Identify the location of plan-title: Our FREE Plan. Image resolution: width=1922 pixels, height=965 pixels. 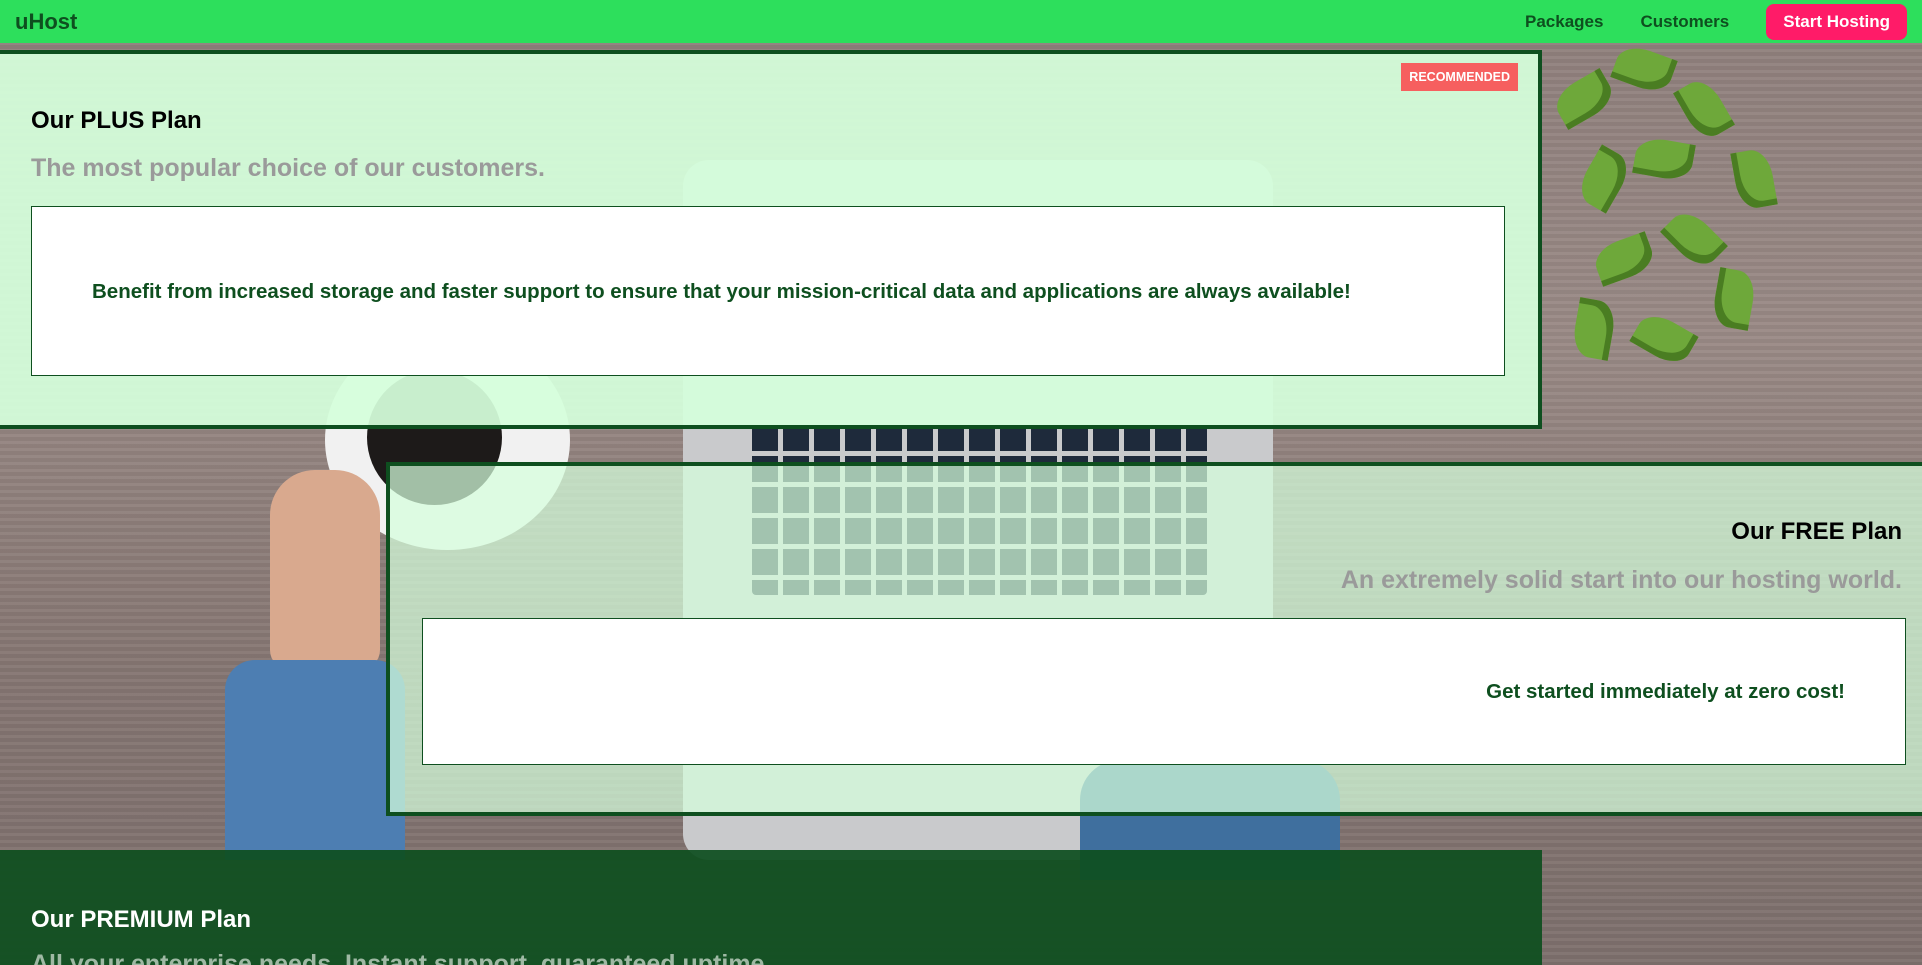
(1816, 531).